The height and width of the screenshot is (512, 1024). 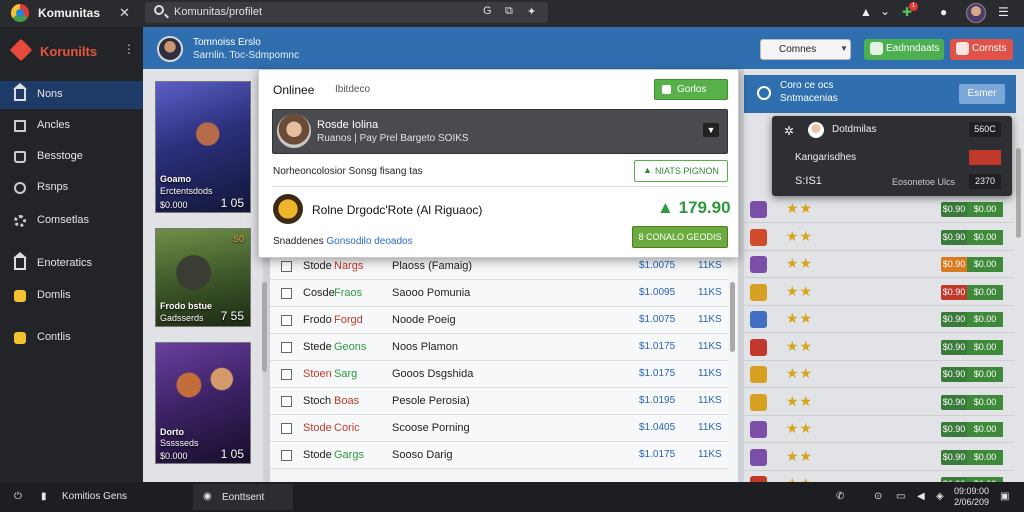 What do you see at coordinates (499, 401) in the screenshot?
I see `list-item: Stoch Boas Pesole Perosia) $1.0195 11KS` at bounding box center [499, 401].